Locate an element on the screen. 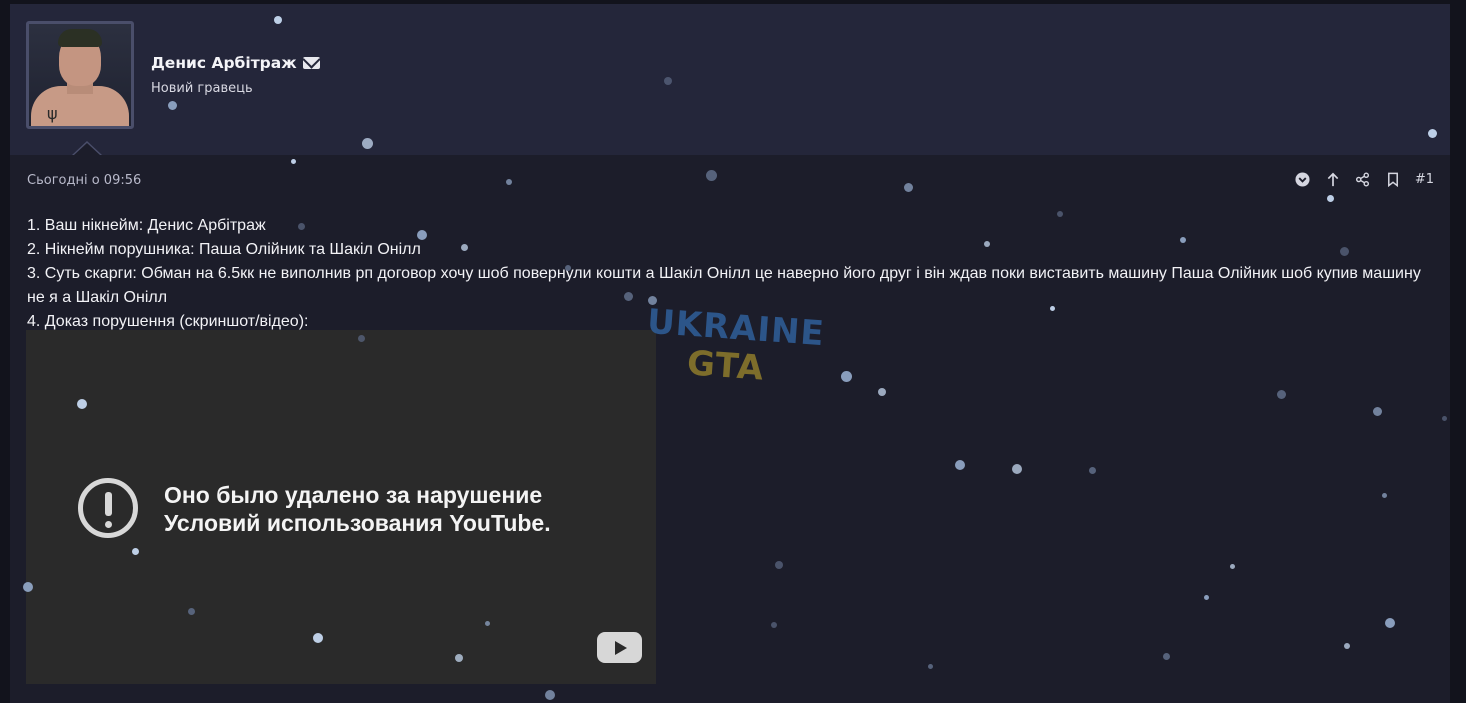 This screenshot has height=703, width=1466. share-icon is located at coordinates (1363, 179).